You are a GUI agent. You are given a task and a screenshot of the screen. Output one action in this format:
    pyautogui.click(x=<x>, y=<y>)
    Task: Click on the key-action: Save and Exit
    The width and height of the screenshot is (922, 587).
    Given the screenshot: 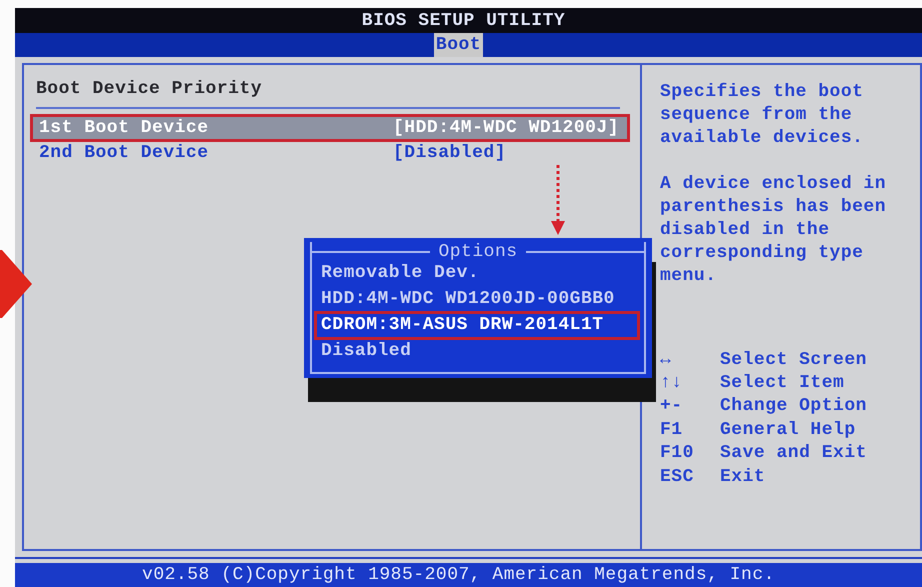 What is the action you would take?
    pyautogui.click(x=794, y=454)
    